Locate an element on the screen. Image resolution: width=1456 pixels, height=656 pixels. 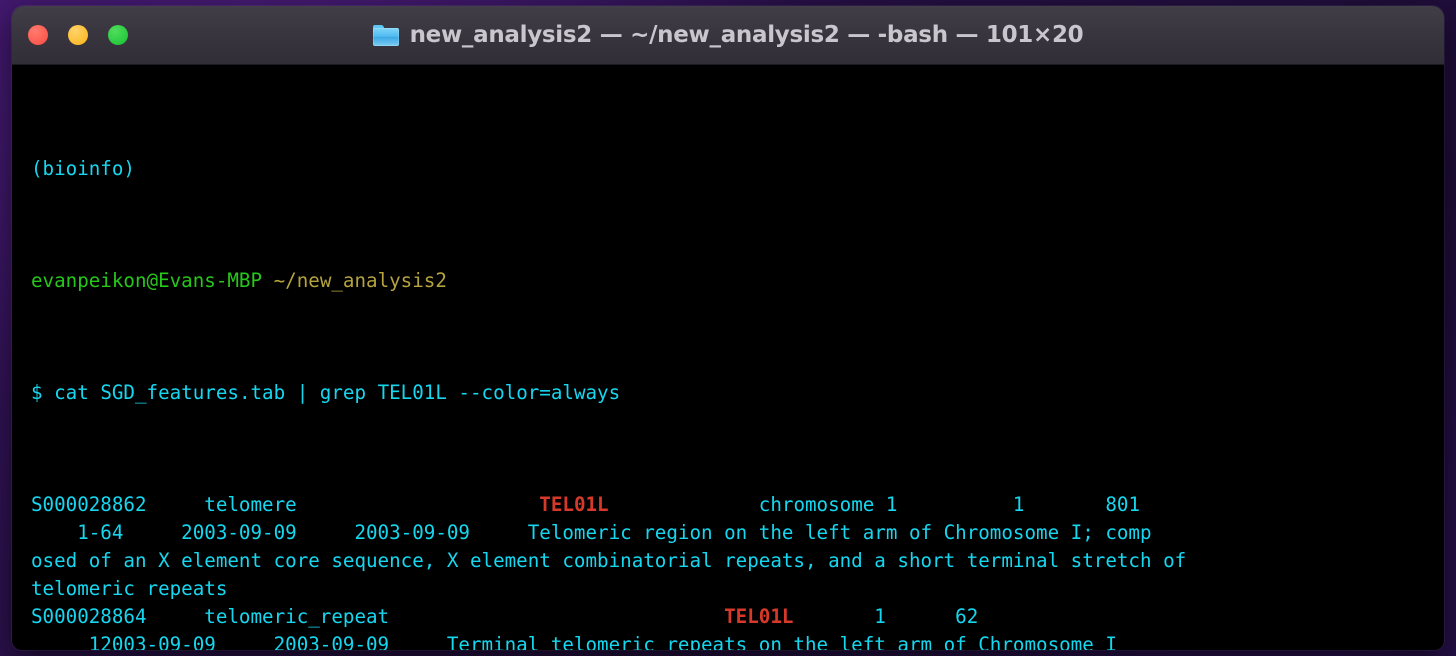
prompt-line-env-top: (bioinfo) is located at coordinates (737, 169).